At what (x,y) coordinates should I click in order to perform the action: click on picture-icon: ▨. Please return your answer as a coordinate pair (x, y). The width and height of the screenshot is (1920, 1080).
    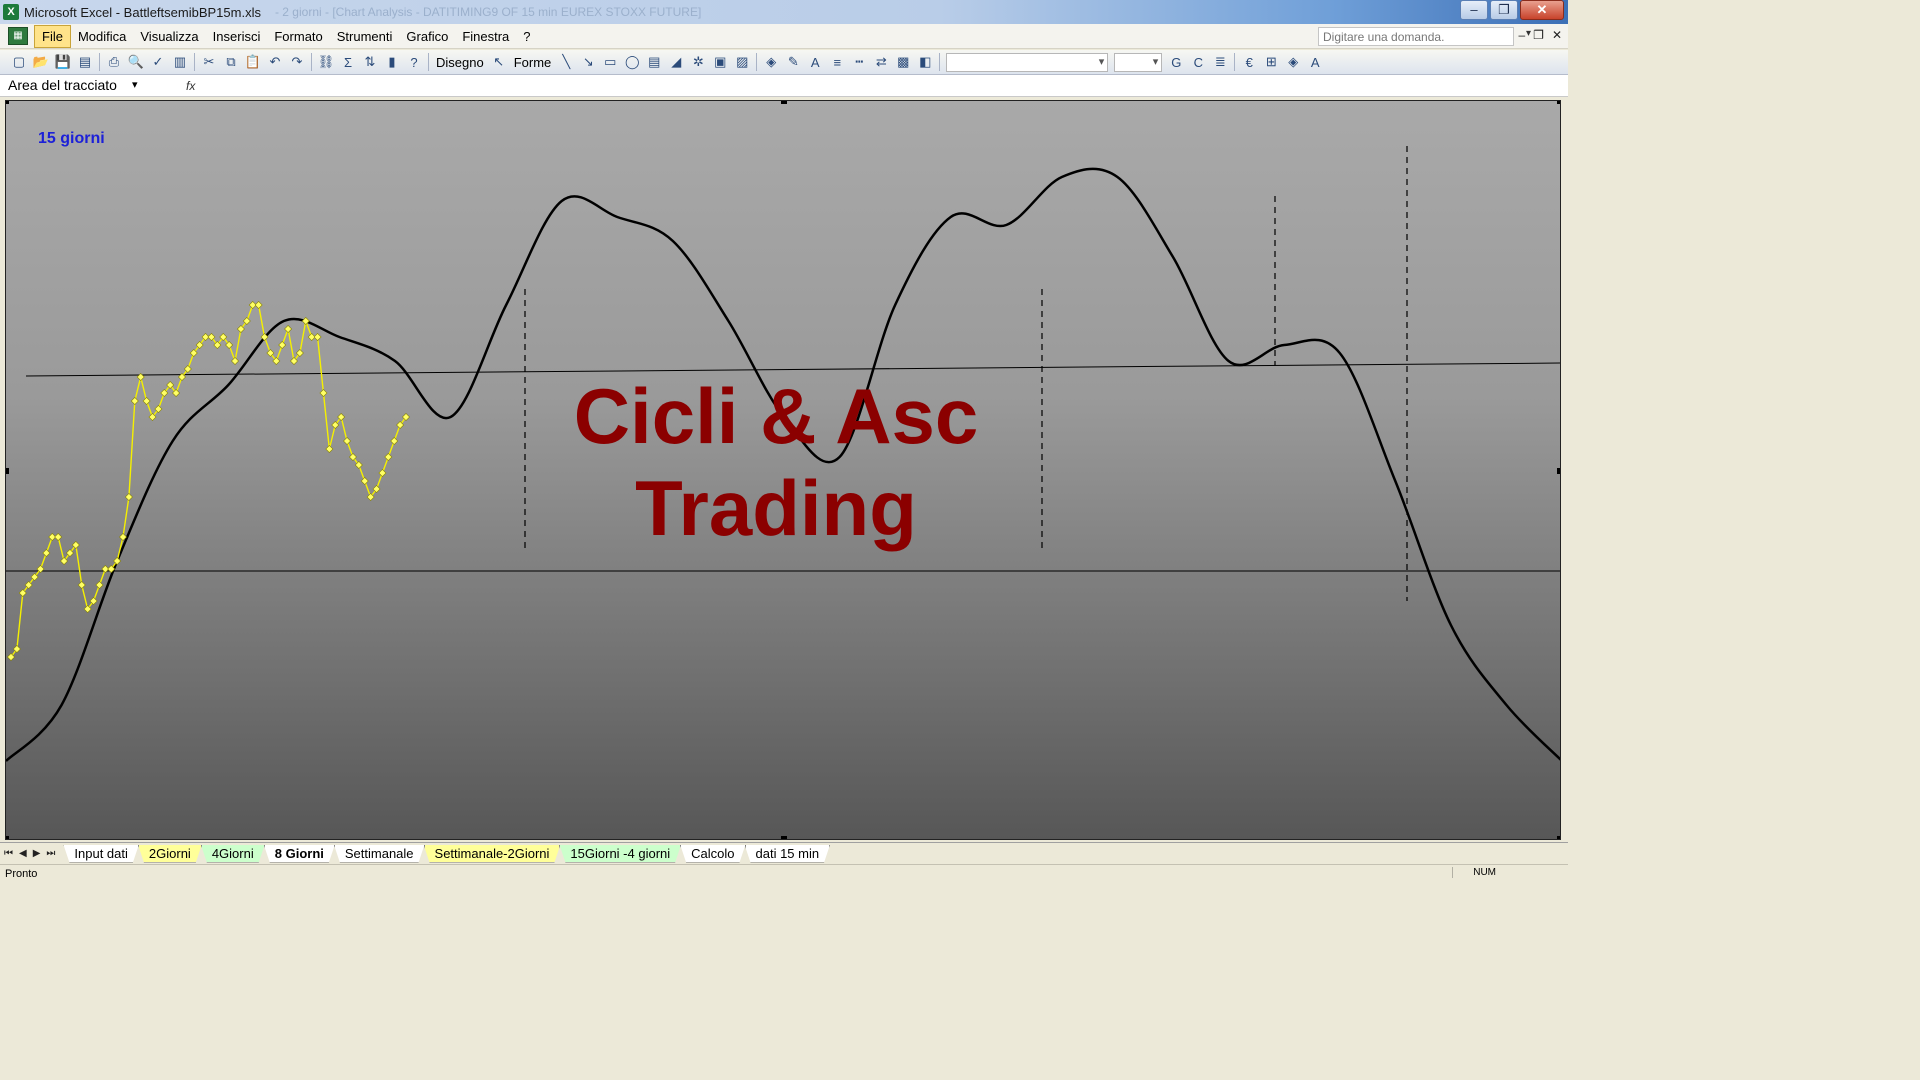
    Looking at the image, I should click on (742, 62).